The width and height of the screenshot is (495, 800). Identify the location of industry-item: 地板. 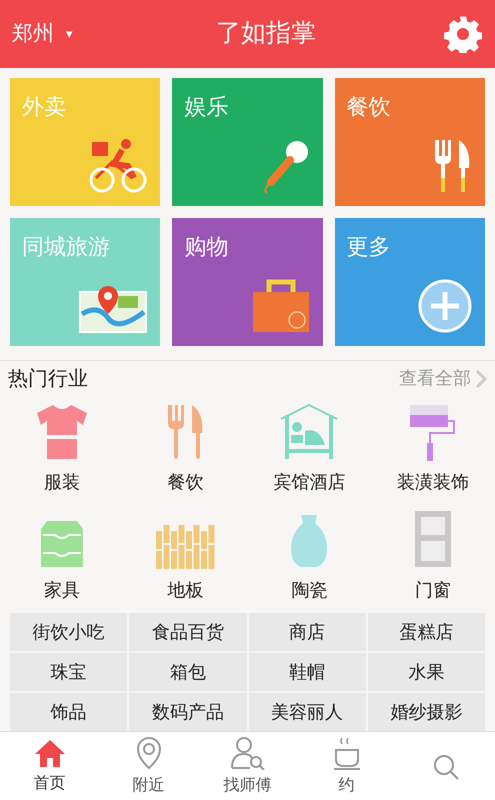
(186, 557).